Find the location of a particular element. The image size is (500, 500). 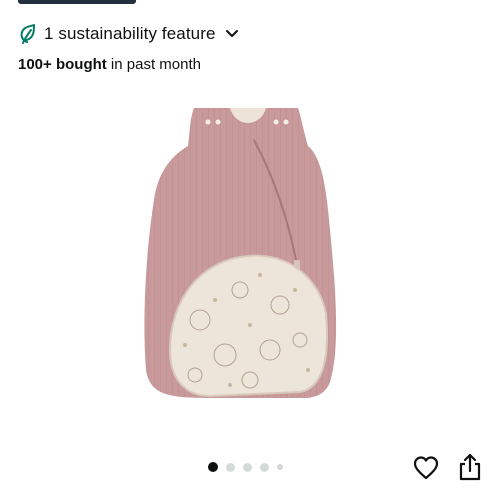

sustainability-feature-toggle: 1 sustainability feature is located at coordinates (128, 34).